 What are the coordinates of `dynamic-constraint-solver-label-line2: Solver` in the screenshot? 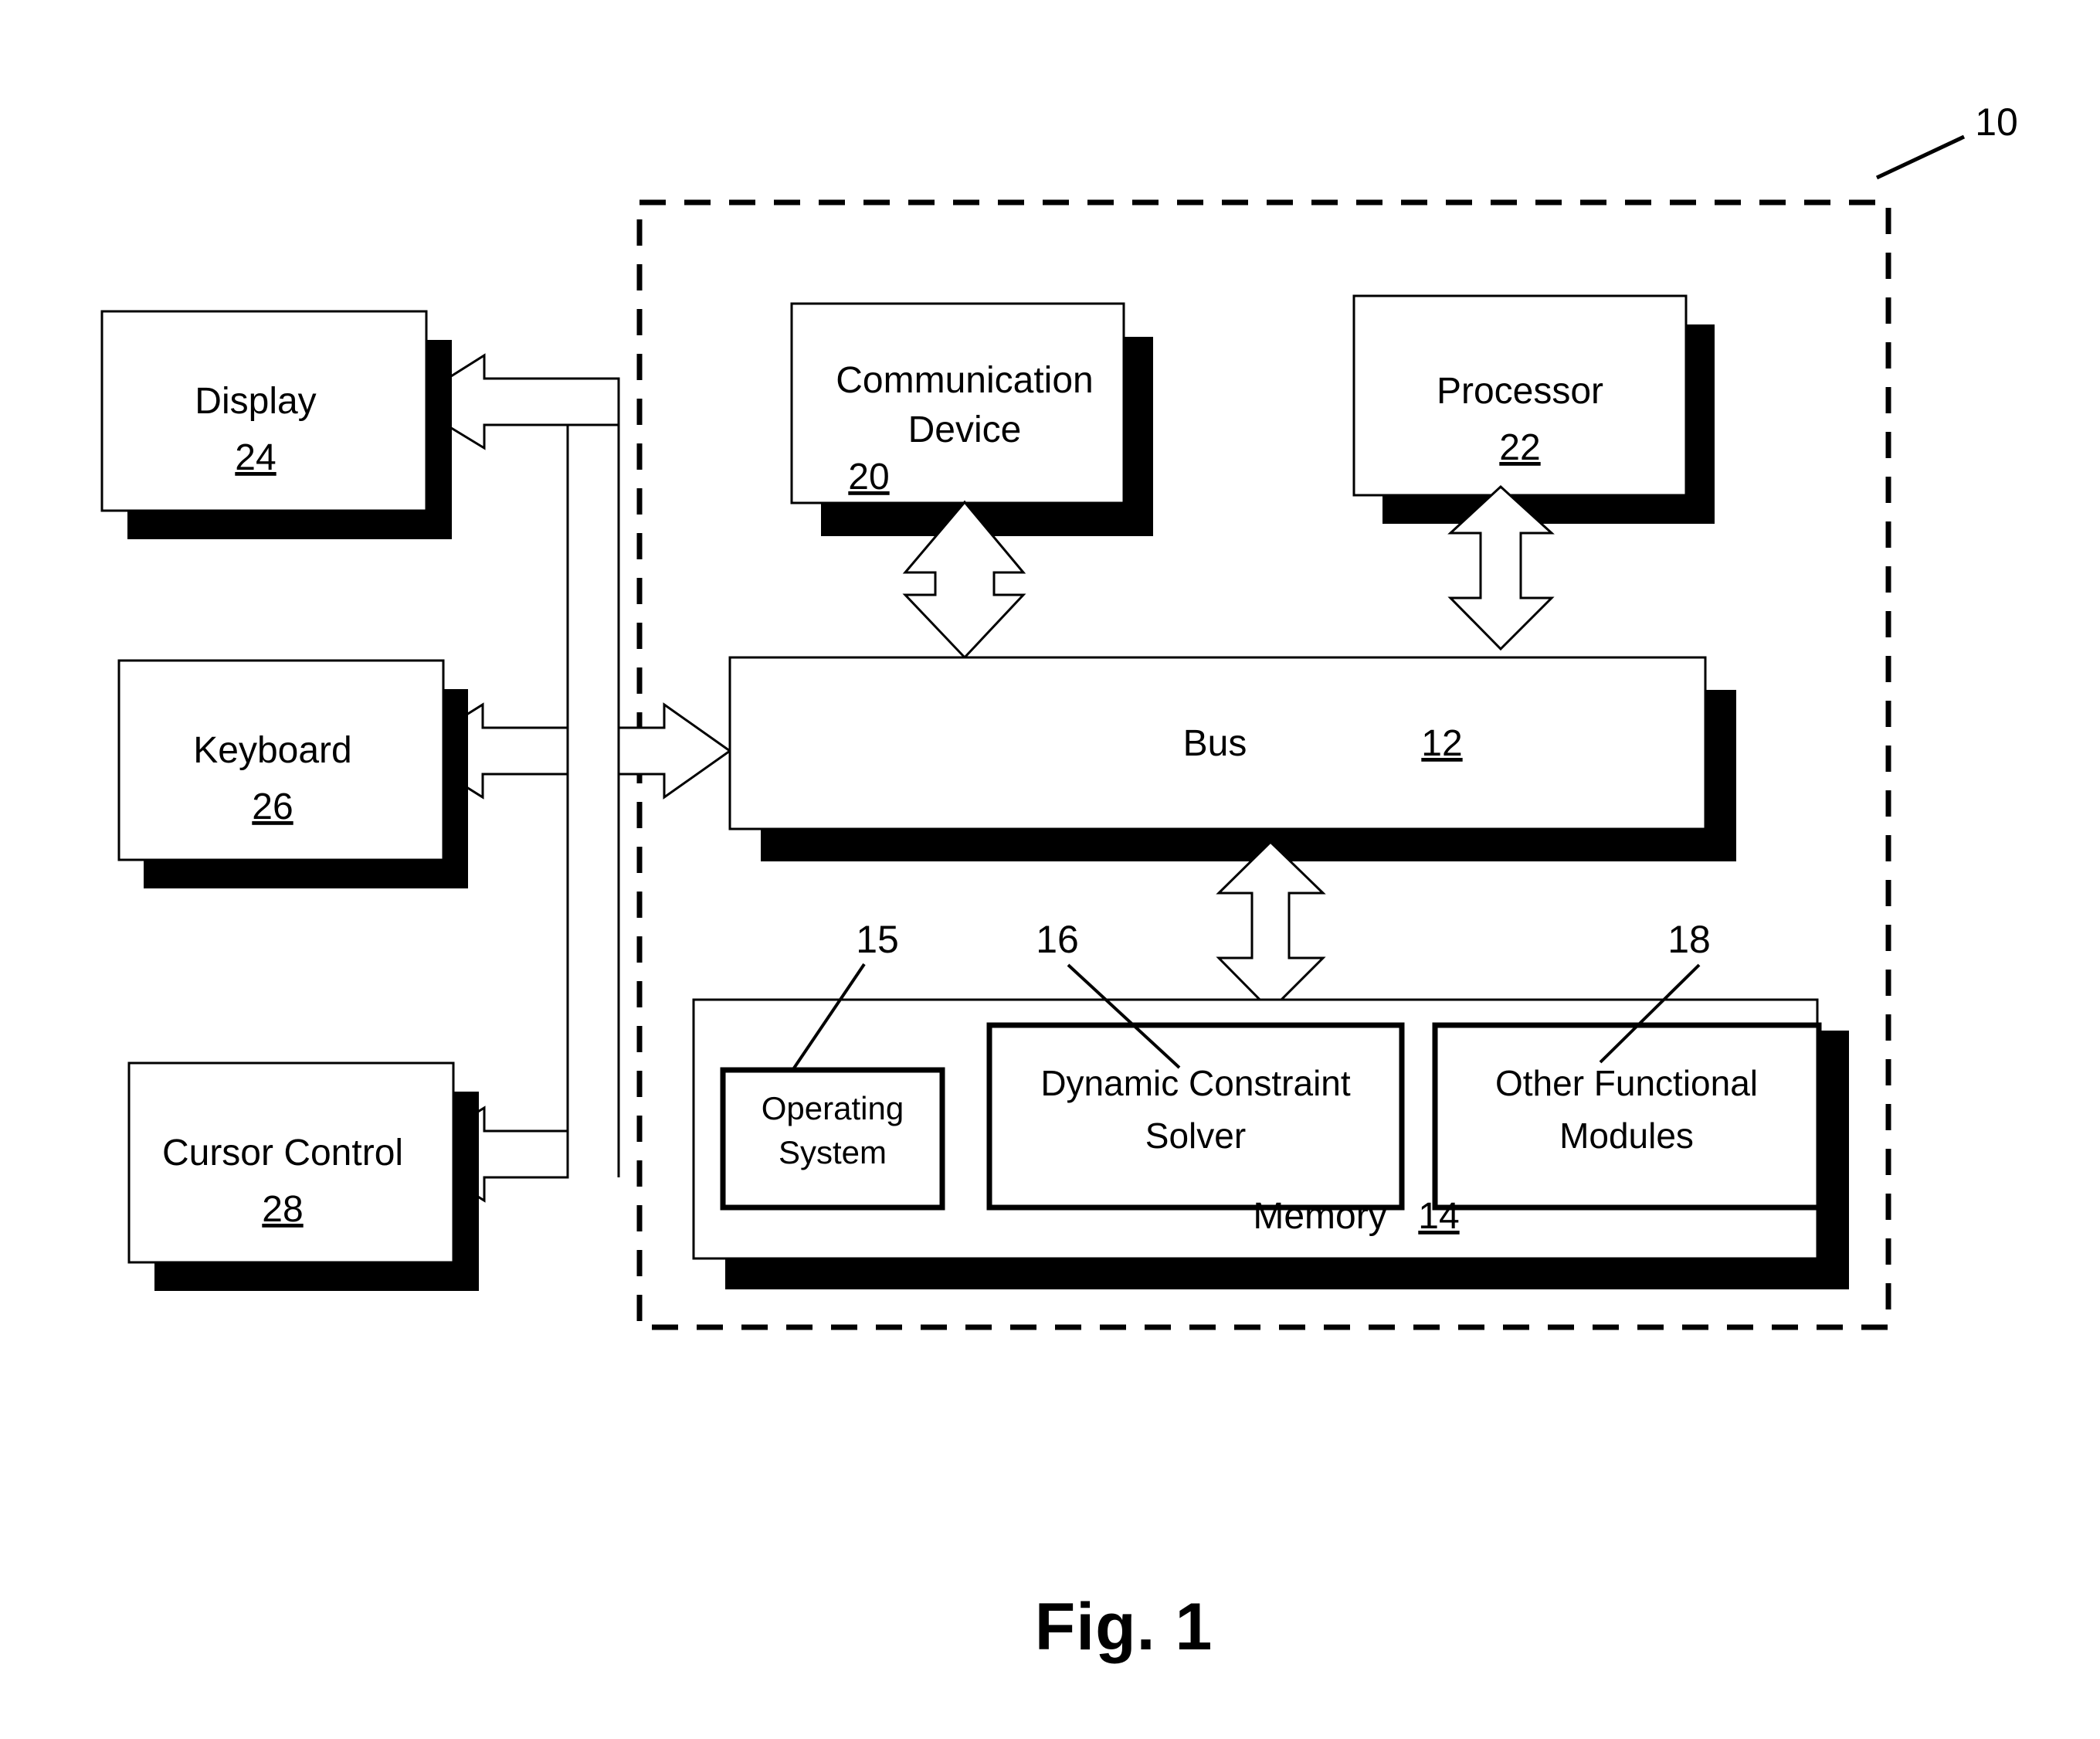 It's located at (1195, 1136).